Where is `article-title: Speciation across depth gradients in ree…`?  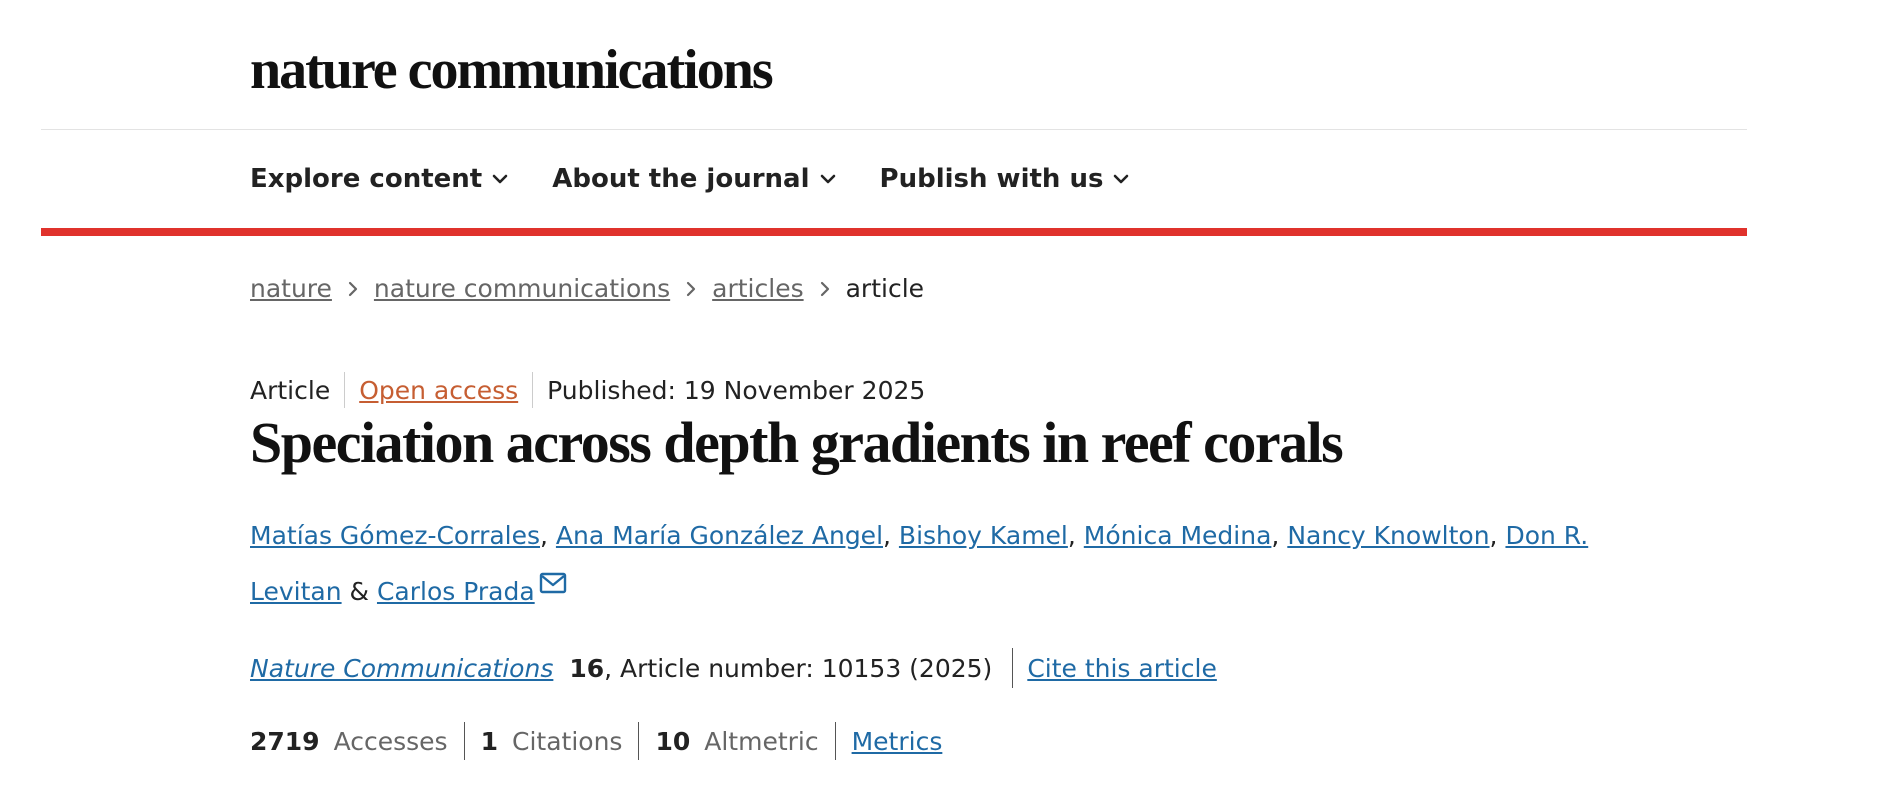
article-title: Speciation across depth gradients in ree… is located at coordinates (797, 442).